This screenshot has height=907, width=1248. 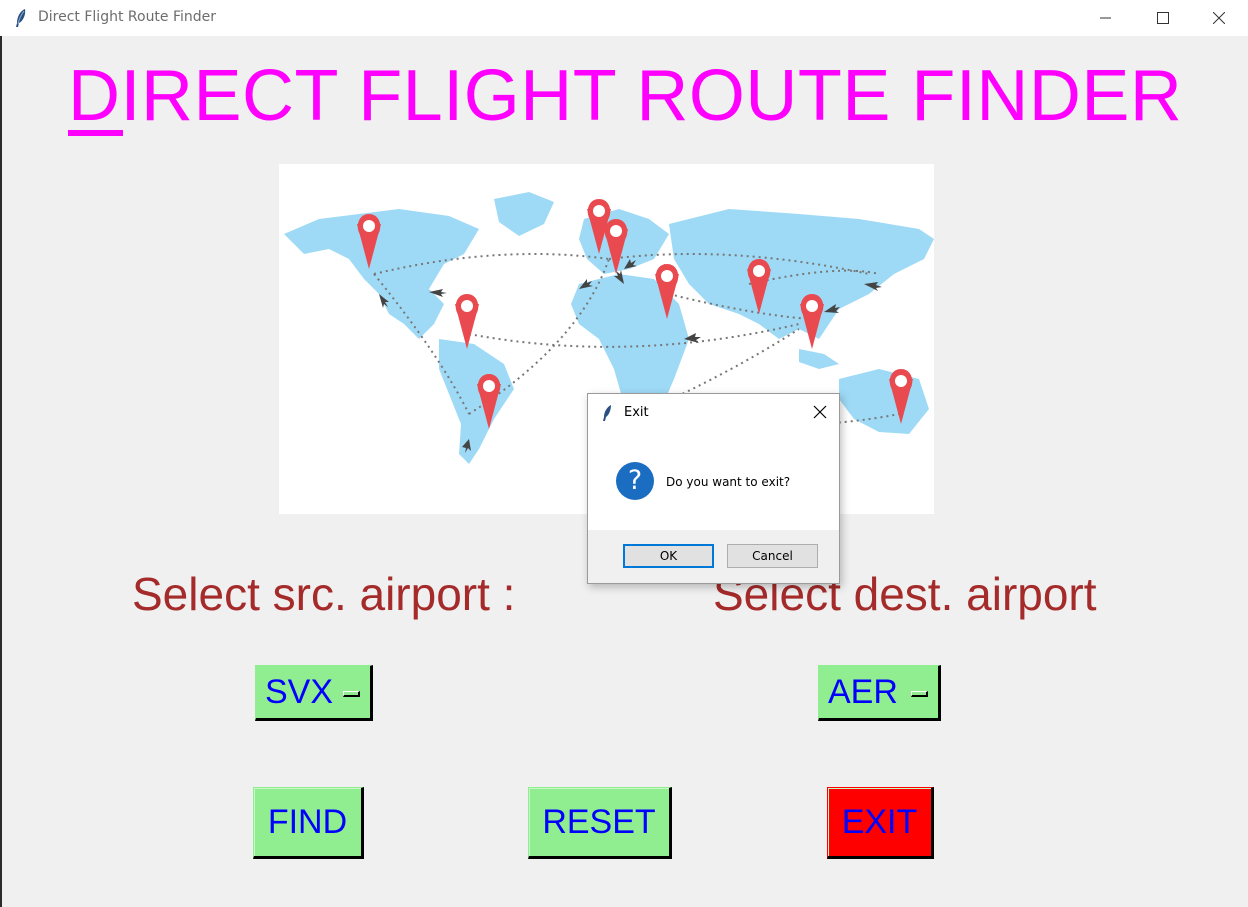 I want to click on ok-button: OK, so click(x=668, y=556).